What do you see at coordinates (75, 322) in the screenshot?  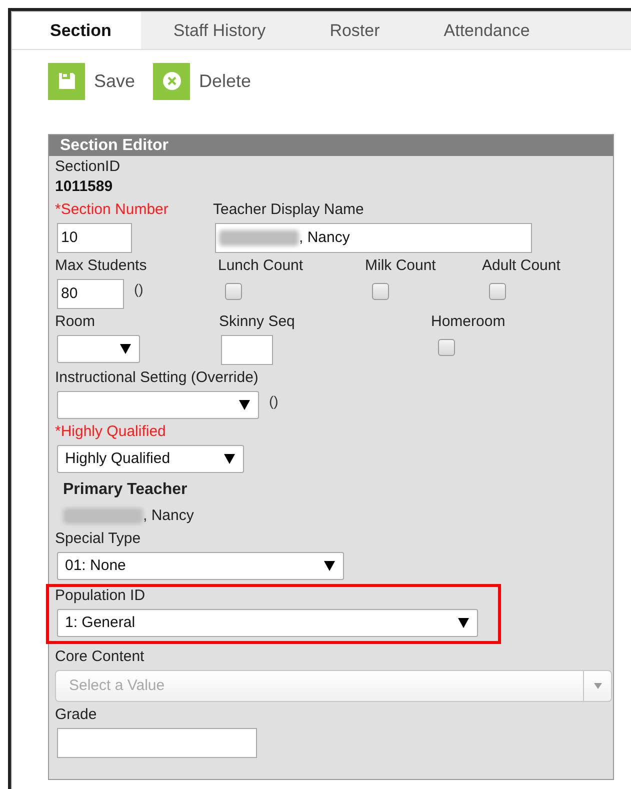 I see `field-label: Room` at bounding box center [75, 322].